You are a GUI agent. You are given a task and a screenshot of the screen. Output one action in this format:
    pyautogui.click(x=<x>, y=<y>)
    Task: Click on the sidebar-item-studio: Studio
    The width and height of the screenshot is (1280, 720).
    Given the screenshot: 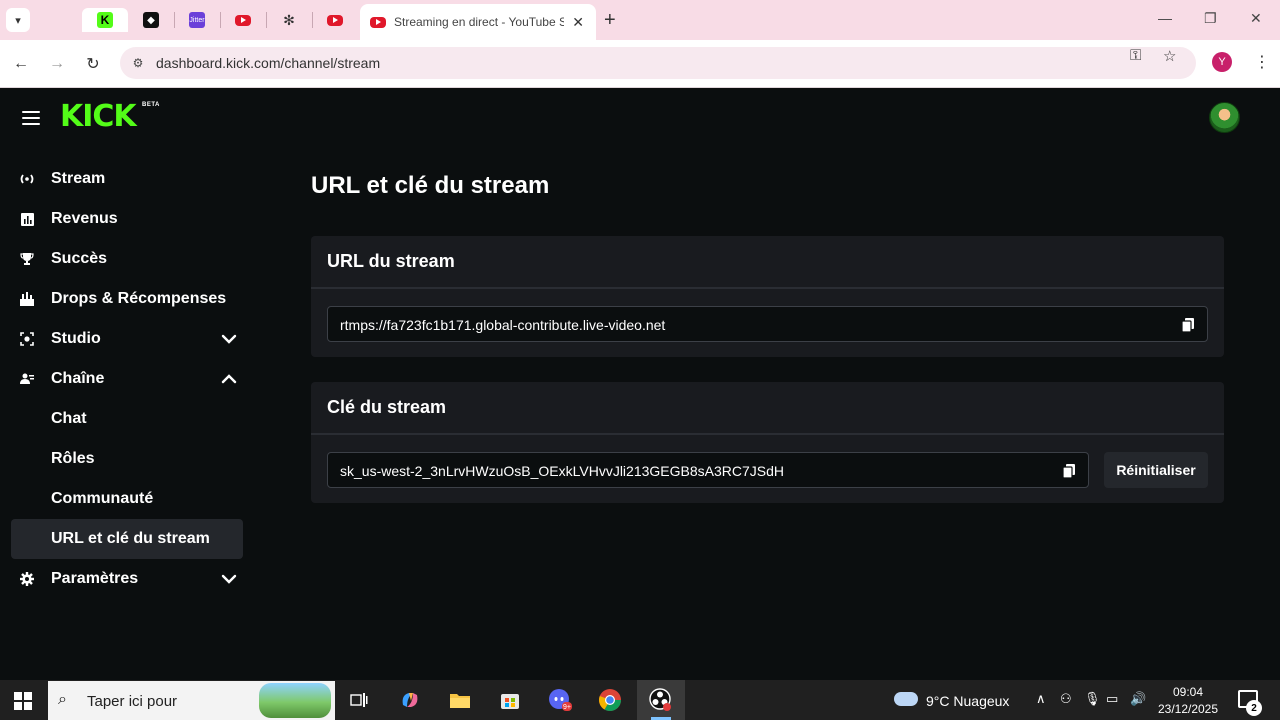 What is the action you would take?
    pyautogui.click(x=127, y=339)
    